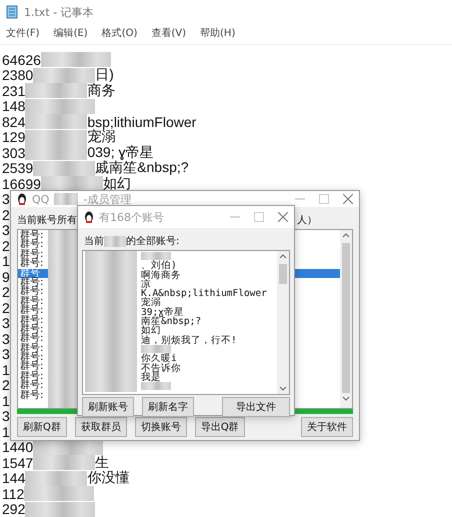  Describe the element at coordinates (108, 407) in the screenshot. I see `action-button: 刷新账号` at that location.